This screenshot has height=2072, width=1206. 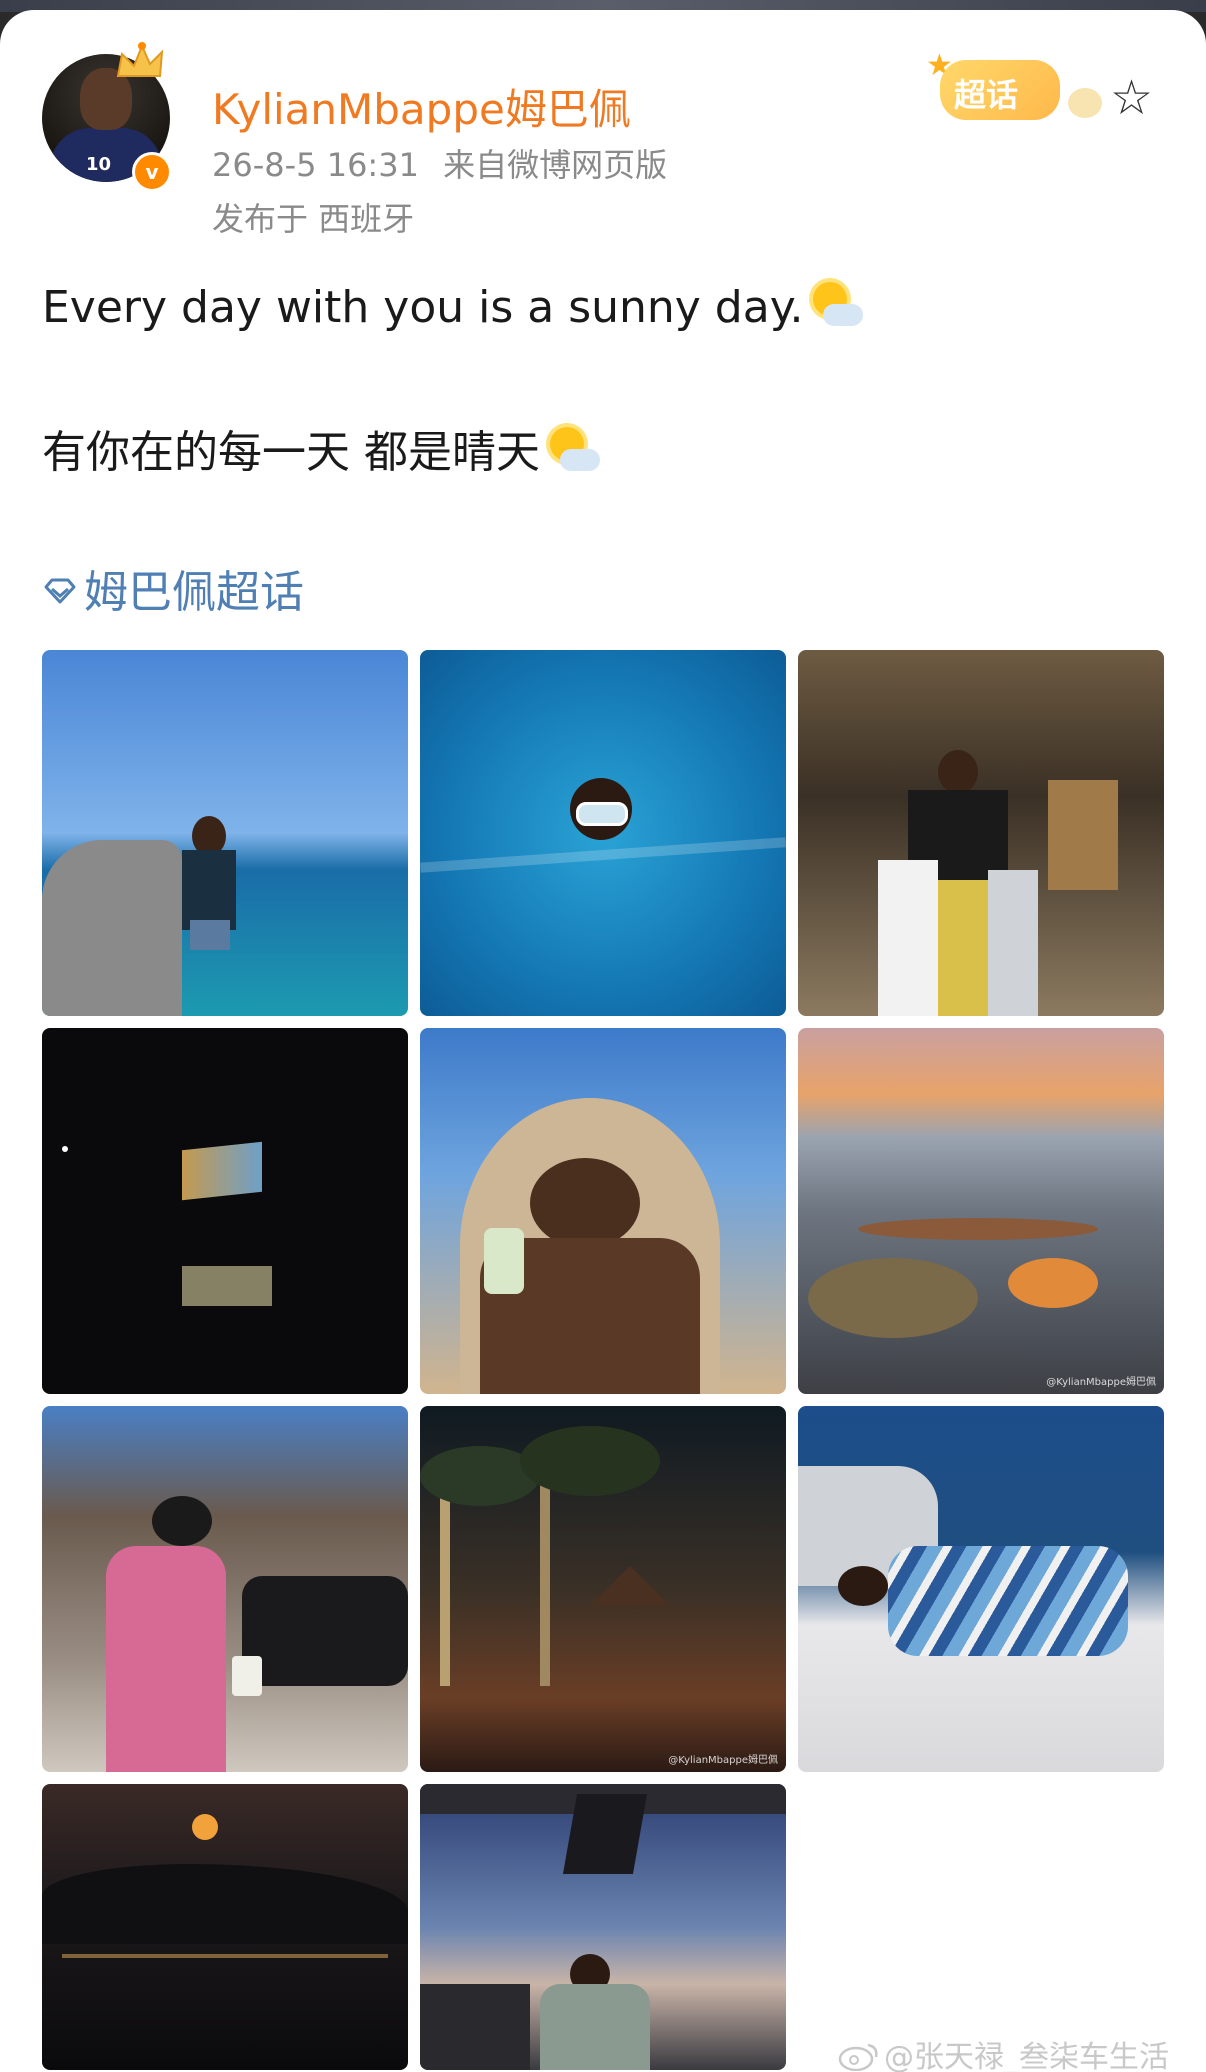 What do you see at coordinates (60, 591) in the screenshot?
I see `diamond-icon` at bounding box center [60, 591].